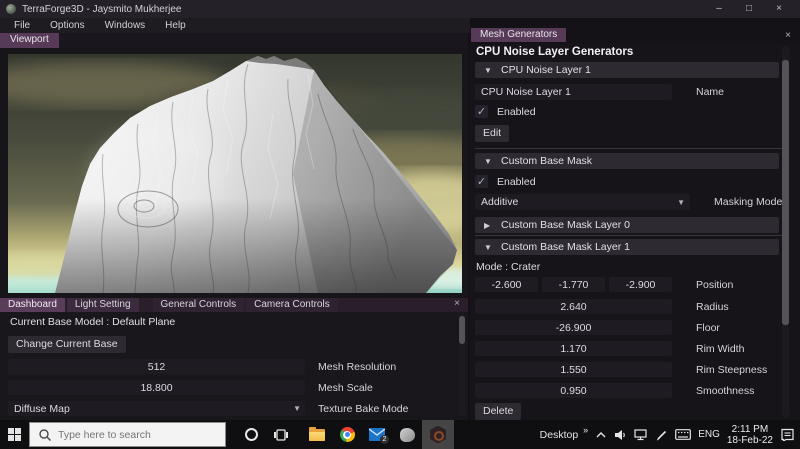 Image resolution: width=800 pixels, height=449 pixels. I want to click on file-explorer-button, so click(317, 434).